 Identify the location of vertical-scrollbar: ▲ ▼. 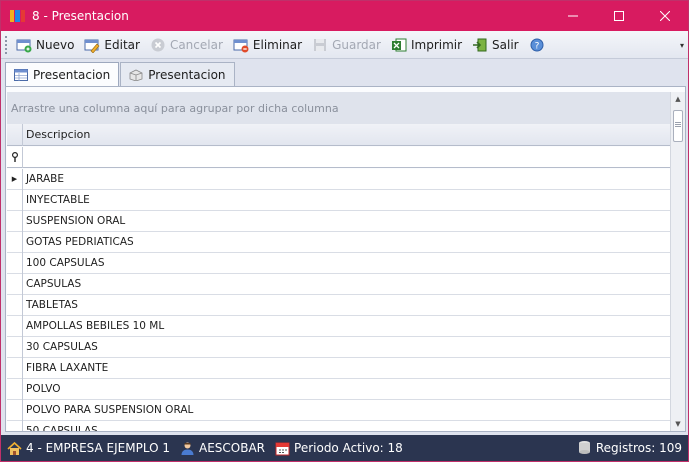
(677, 261).